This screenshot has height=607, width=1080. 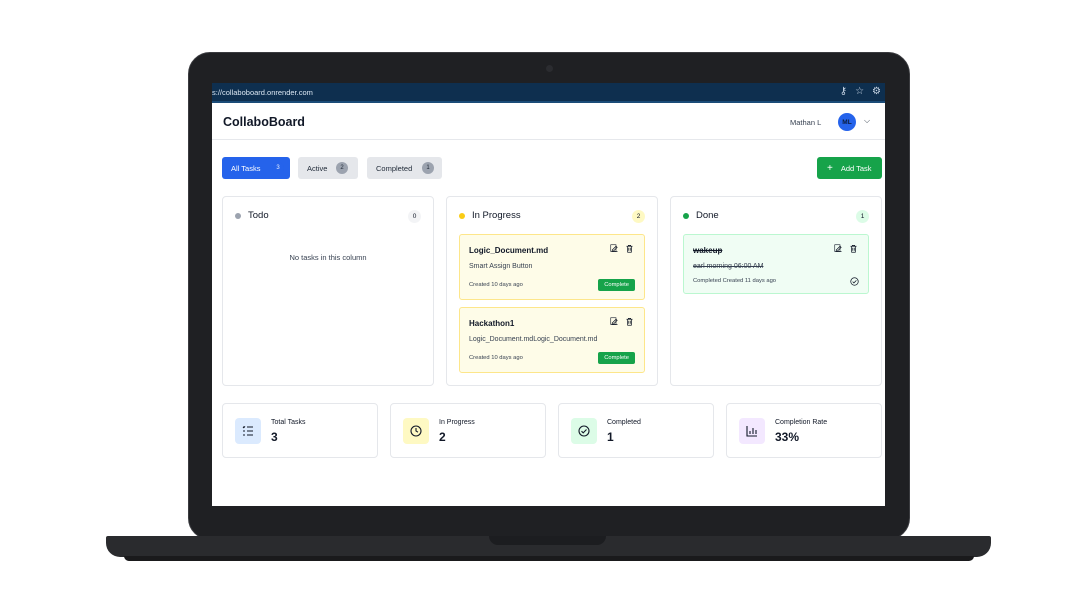 What do you see at coordinates (501, 266) in the screenshot?
I see `task-description: Smart Assign Button` at bounding box center [501, 266].